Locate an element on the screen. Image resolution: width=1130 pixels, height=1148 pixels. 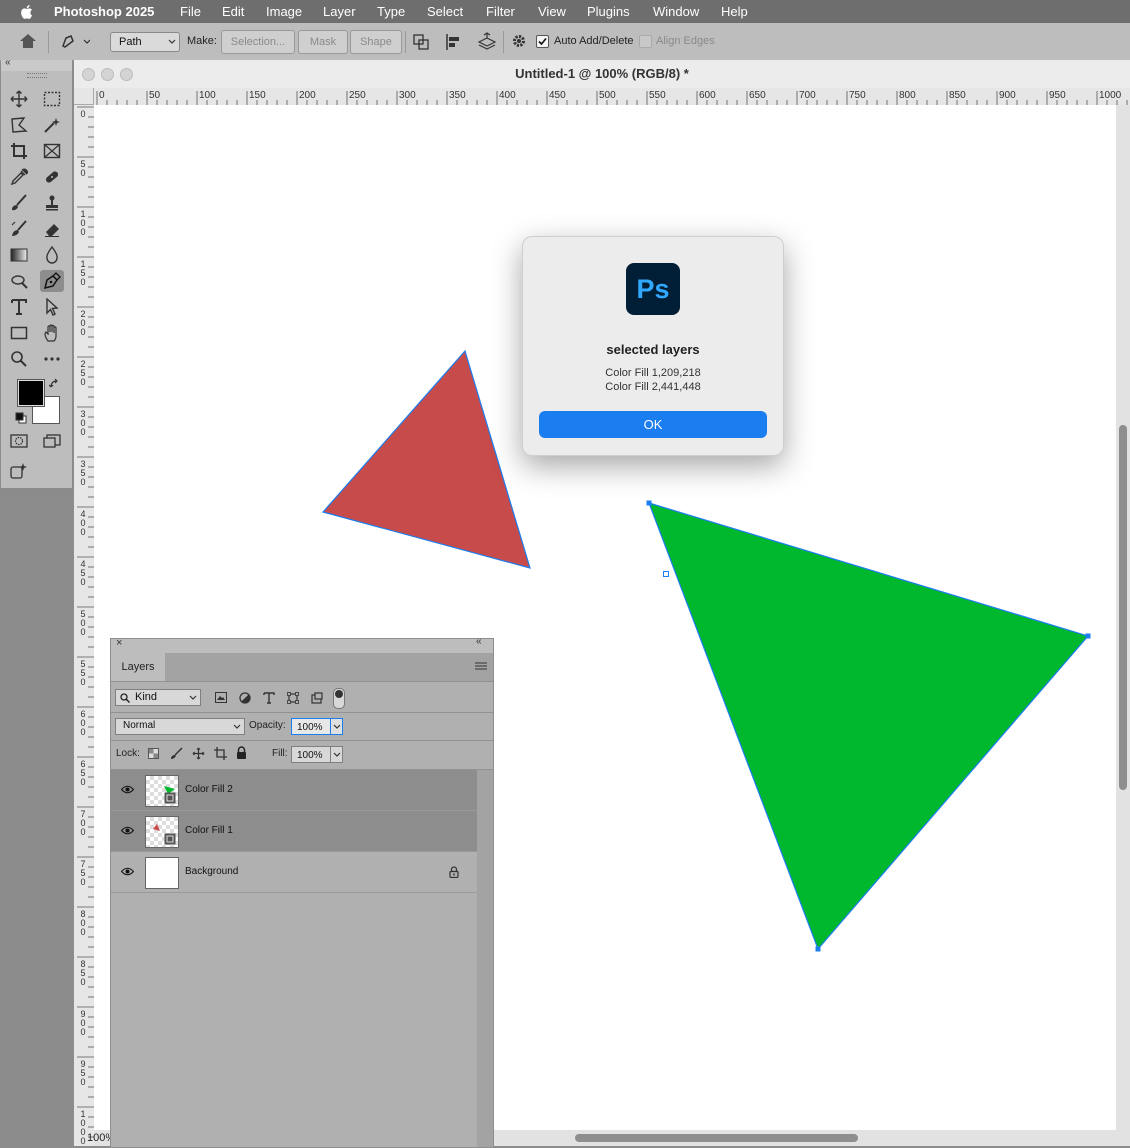
path-anchor-point-hollow is located at coordinates (666, 574).